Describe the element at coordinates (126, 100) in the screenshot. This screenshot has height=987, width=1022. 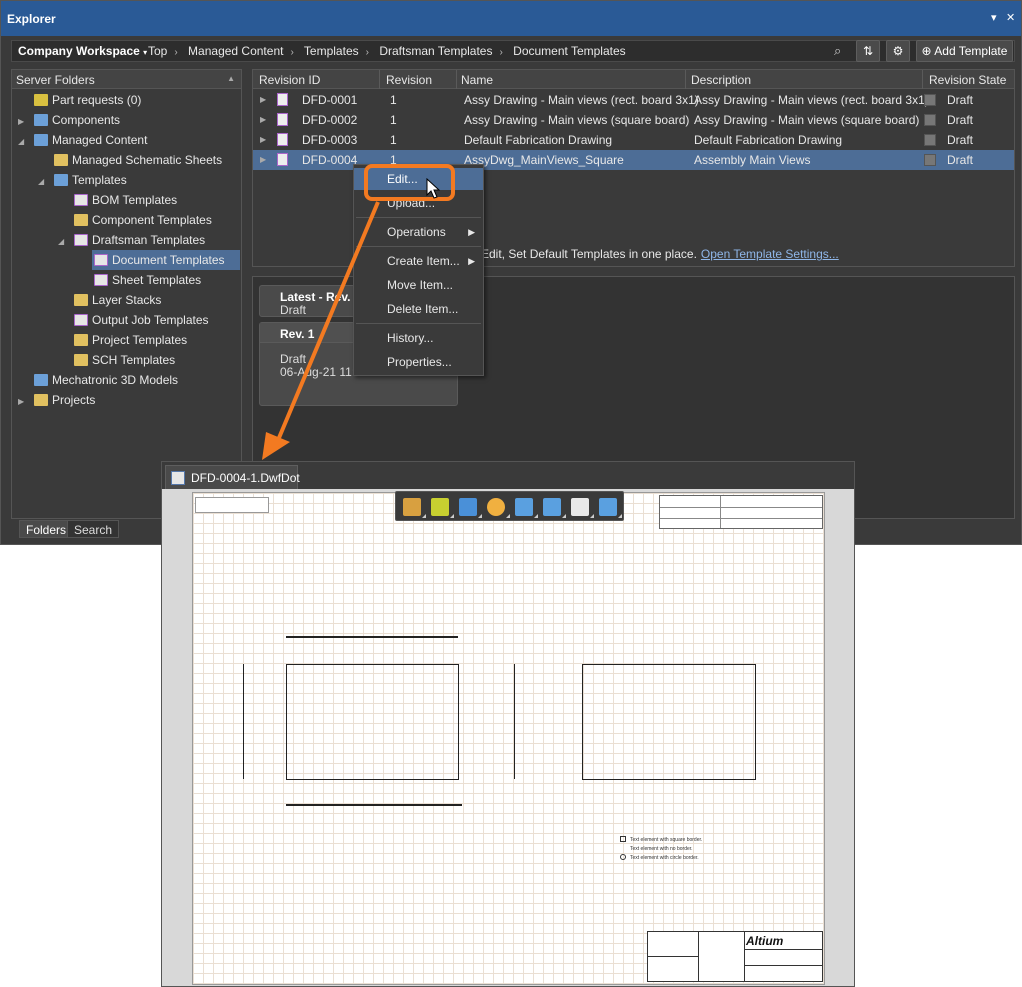
I see `tree-item-part-requests: Part requests (0)` at that location.